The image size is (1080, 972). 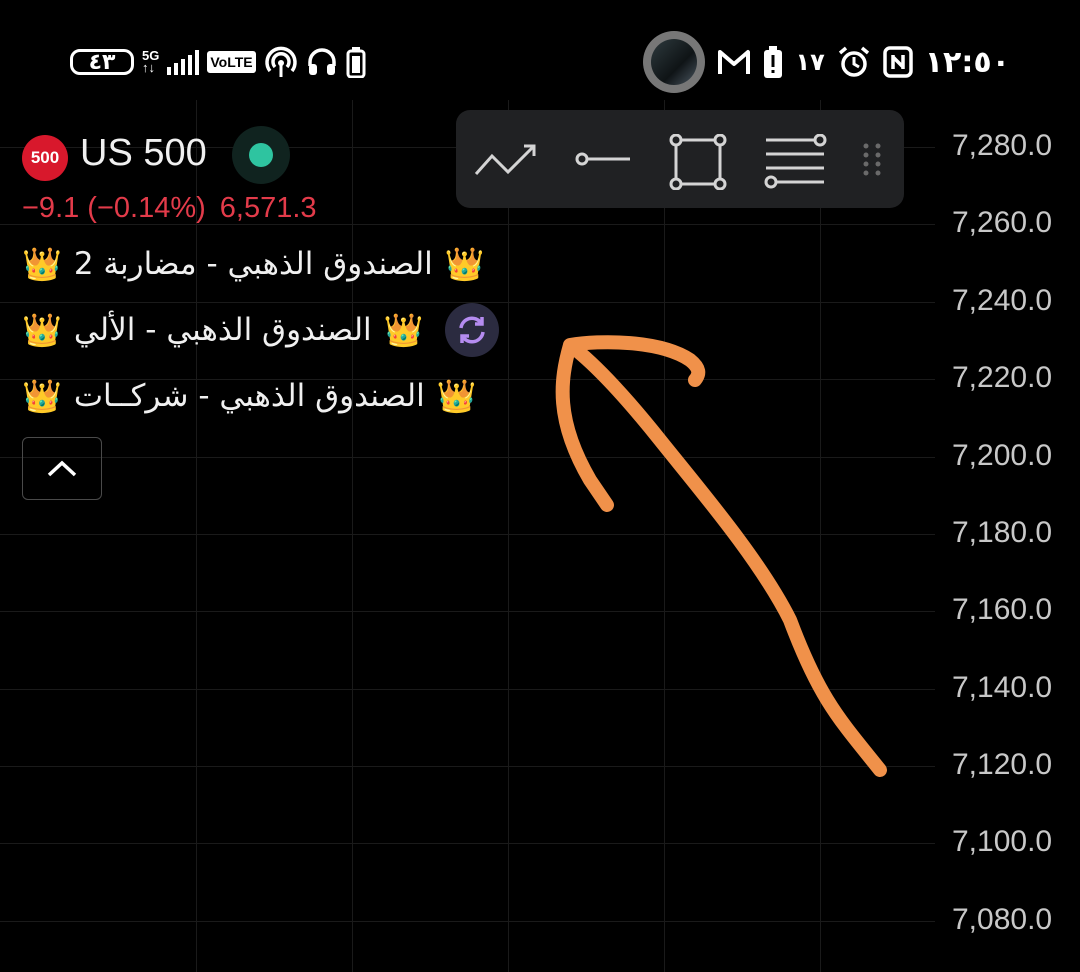 I want to click on drawing-toolbar, so click(x=680, y=159).